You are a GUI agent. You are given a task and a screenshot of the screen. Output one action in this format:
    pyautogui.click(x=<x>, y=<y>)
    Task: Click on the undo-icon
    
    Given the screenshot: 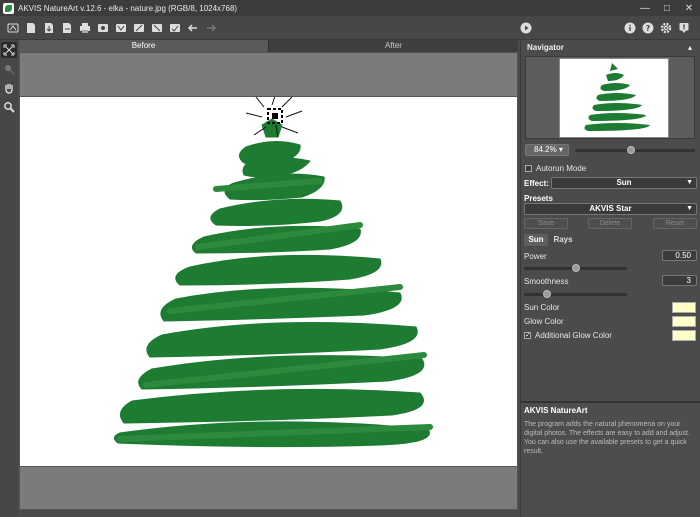 What is the action you would take?
    pyautogui.click(x=193, y=28)
    